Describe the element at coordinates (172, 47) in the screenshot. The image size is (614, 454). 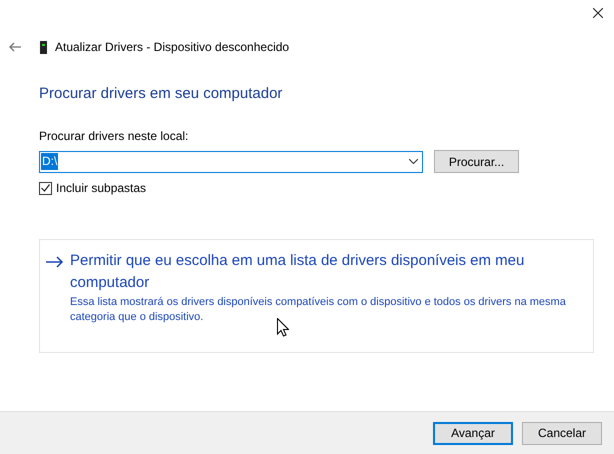
I see `window-title: Atualizar Drivers - Dispositivo desconhecido` at that location.